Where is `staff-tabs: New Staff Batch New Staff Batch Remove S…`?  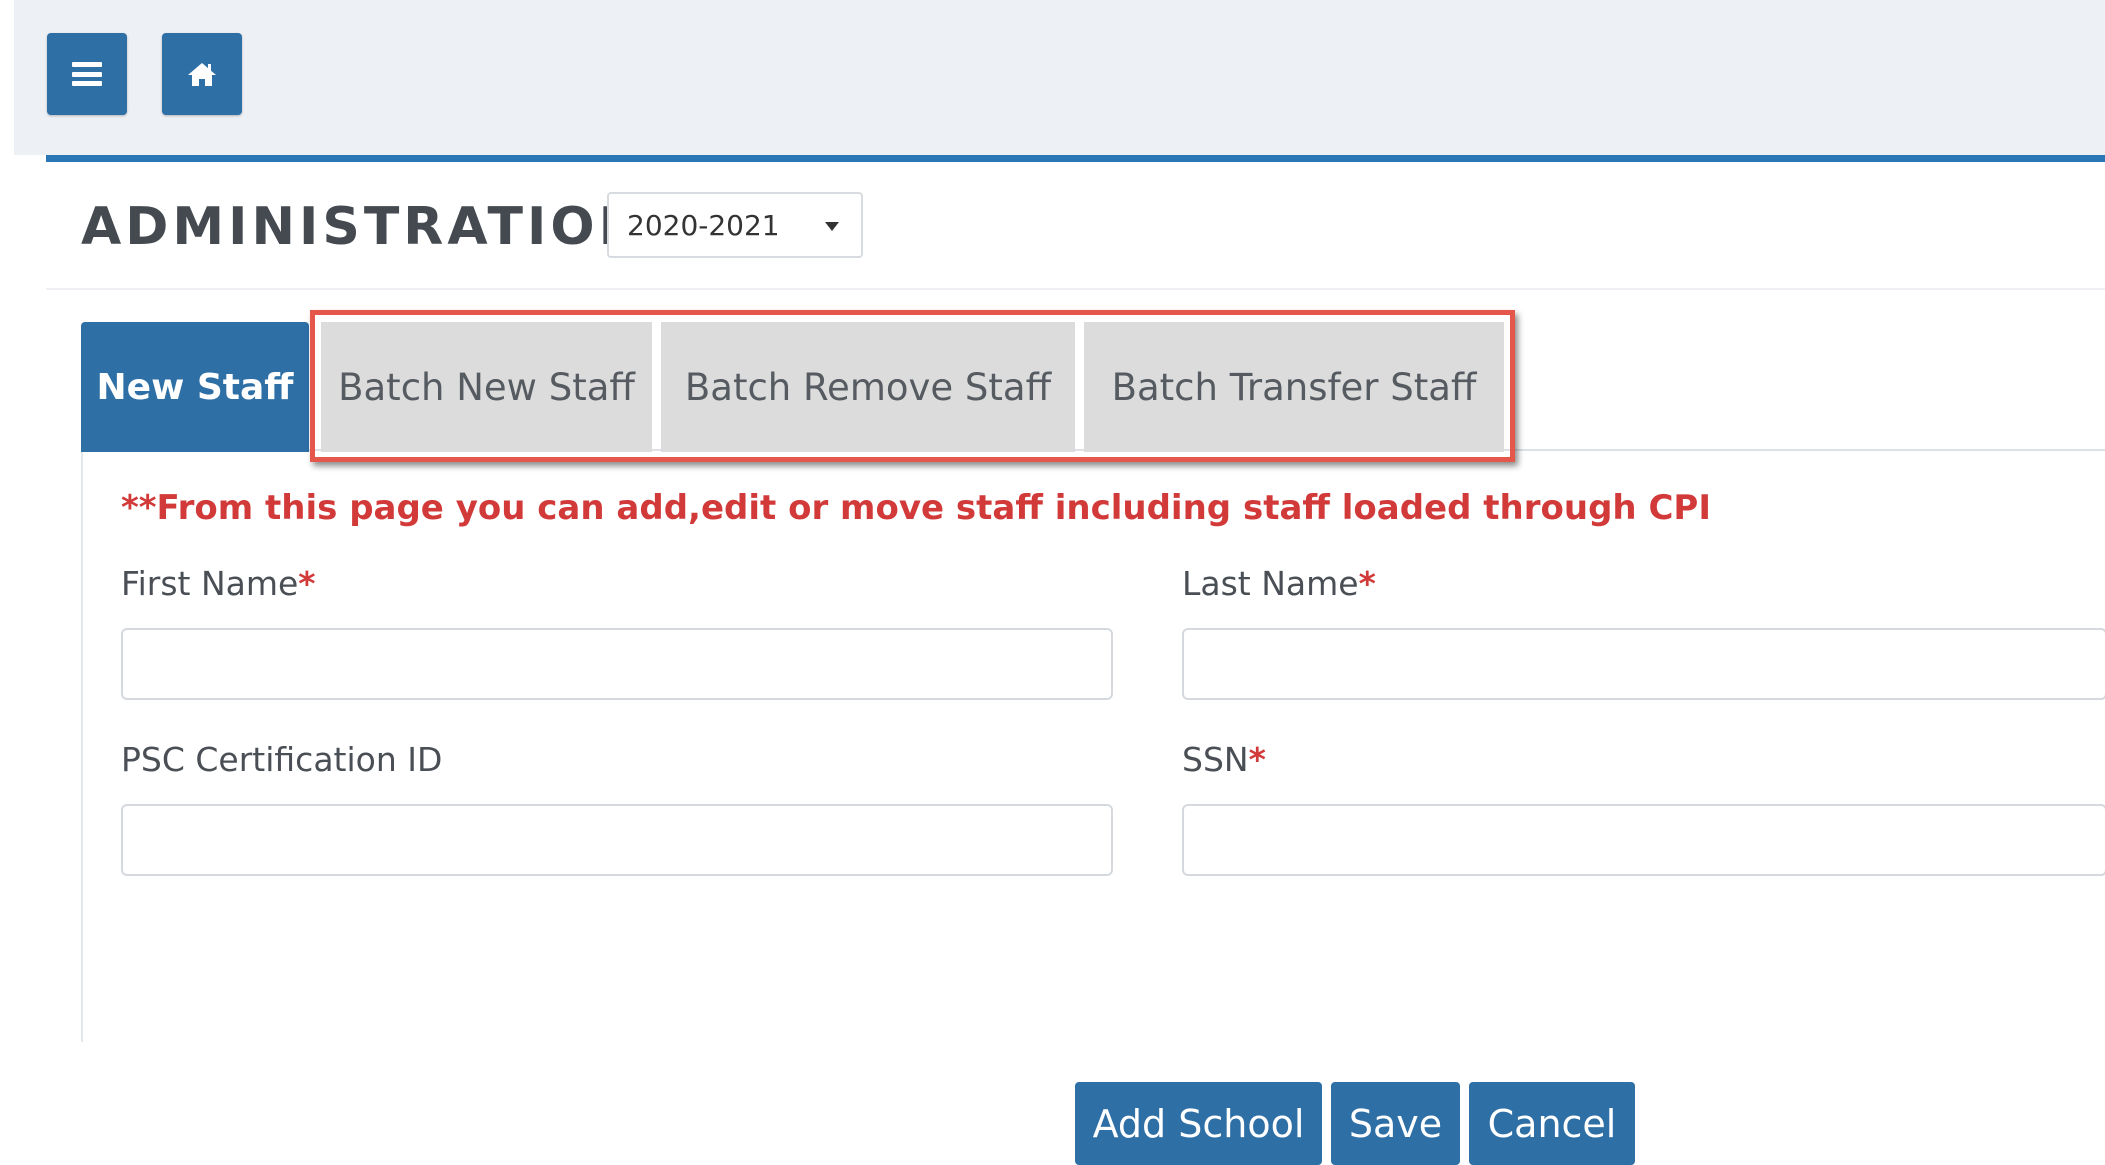 staff-tabs: New Staff Batch New Staff Batch Remove S… is located at coordinates (1093, 384).